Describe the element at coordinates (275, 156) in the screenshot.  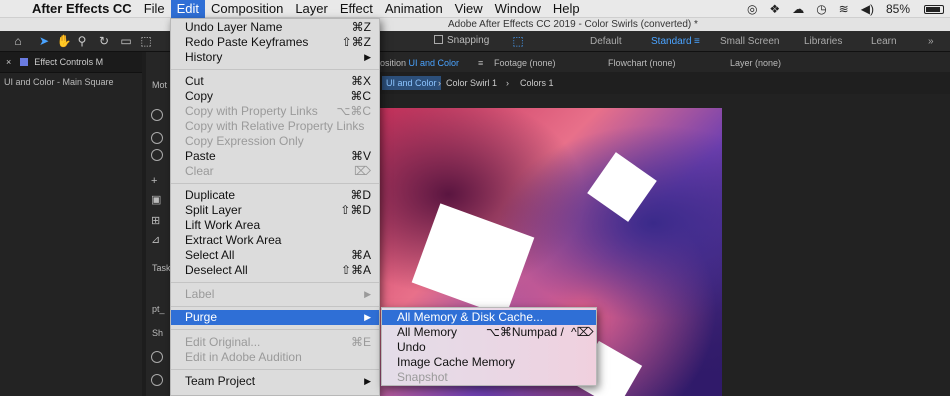
I see `menu-item-paste: Paste ⌘V` at that location.